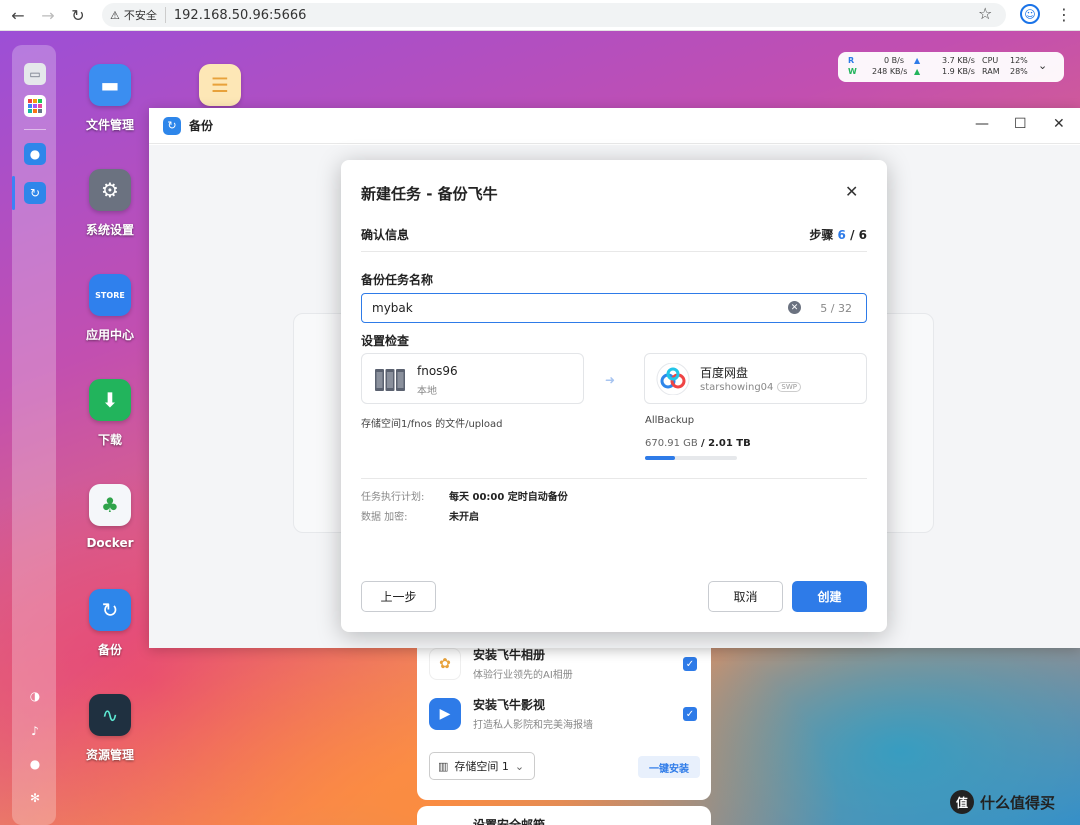 Image resolution: width=1080 pixels, height=825 pixels. Describe the element at coordinates (393, 497) in the screenshot. I see `schedule-key: 任务执行计划:` at that location.